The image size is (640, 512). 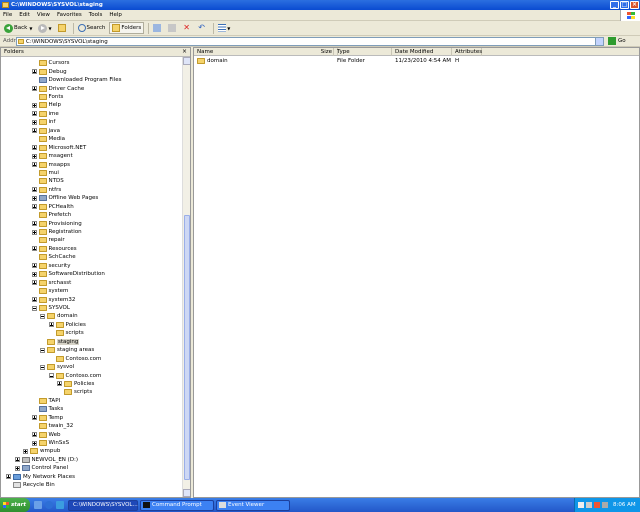 I want to click on folders-scrollbar, so click(x=186, y=277).